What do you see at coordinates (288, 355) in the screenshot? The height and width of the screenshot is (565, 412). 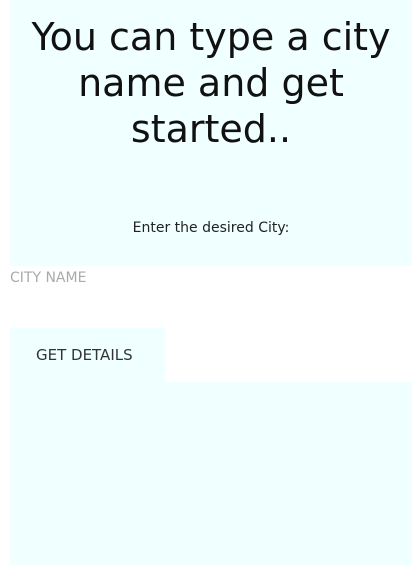 I see `button-row-background` at bounding box center [288, 355].